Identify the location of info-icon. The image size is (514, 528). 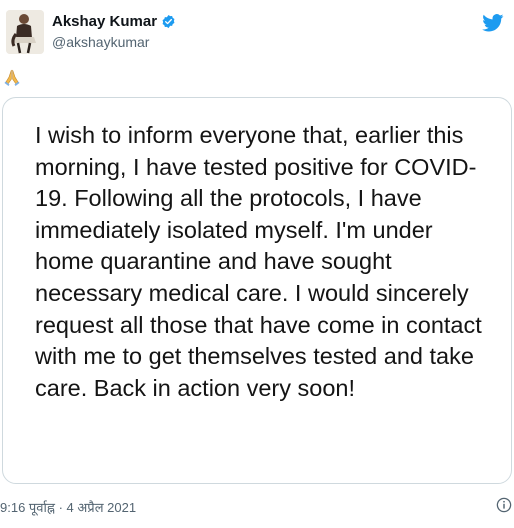
(504, 505).